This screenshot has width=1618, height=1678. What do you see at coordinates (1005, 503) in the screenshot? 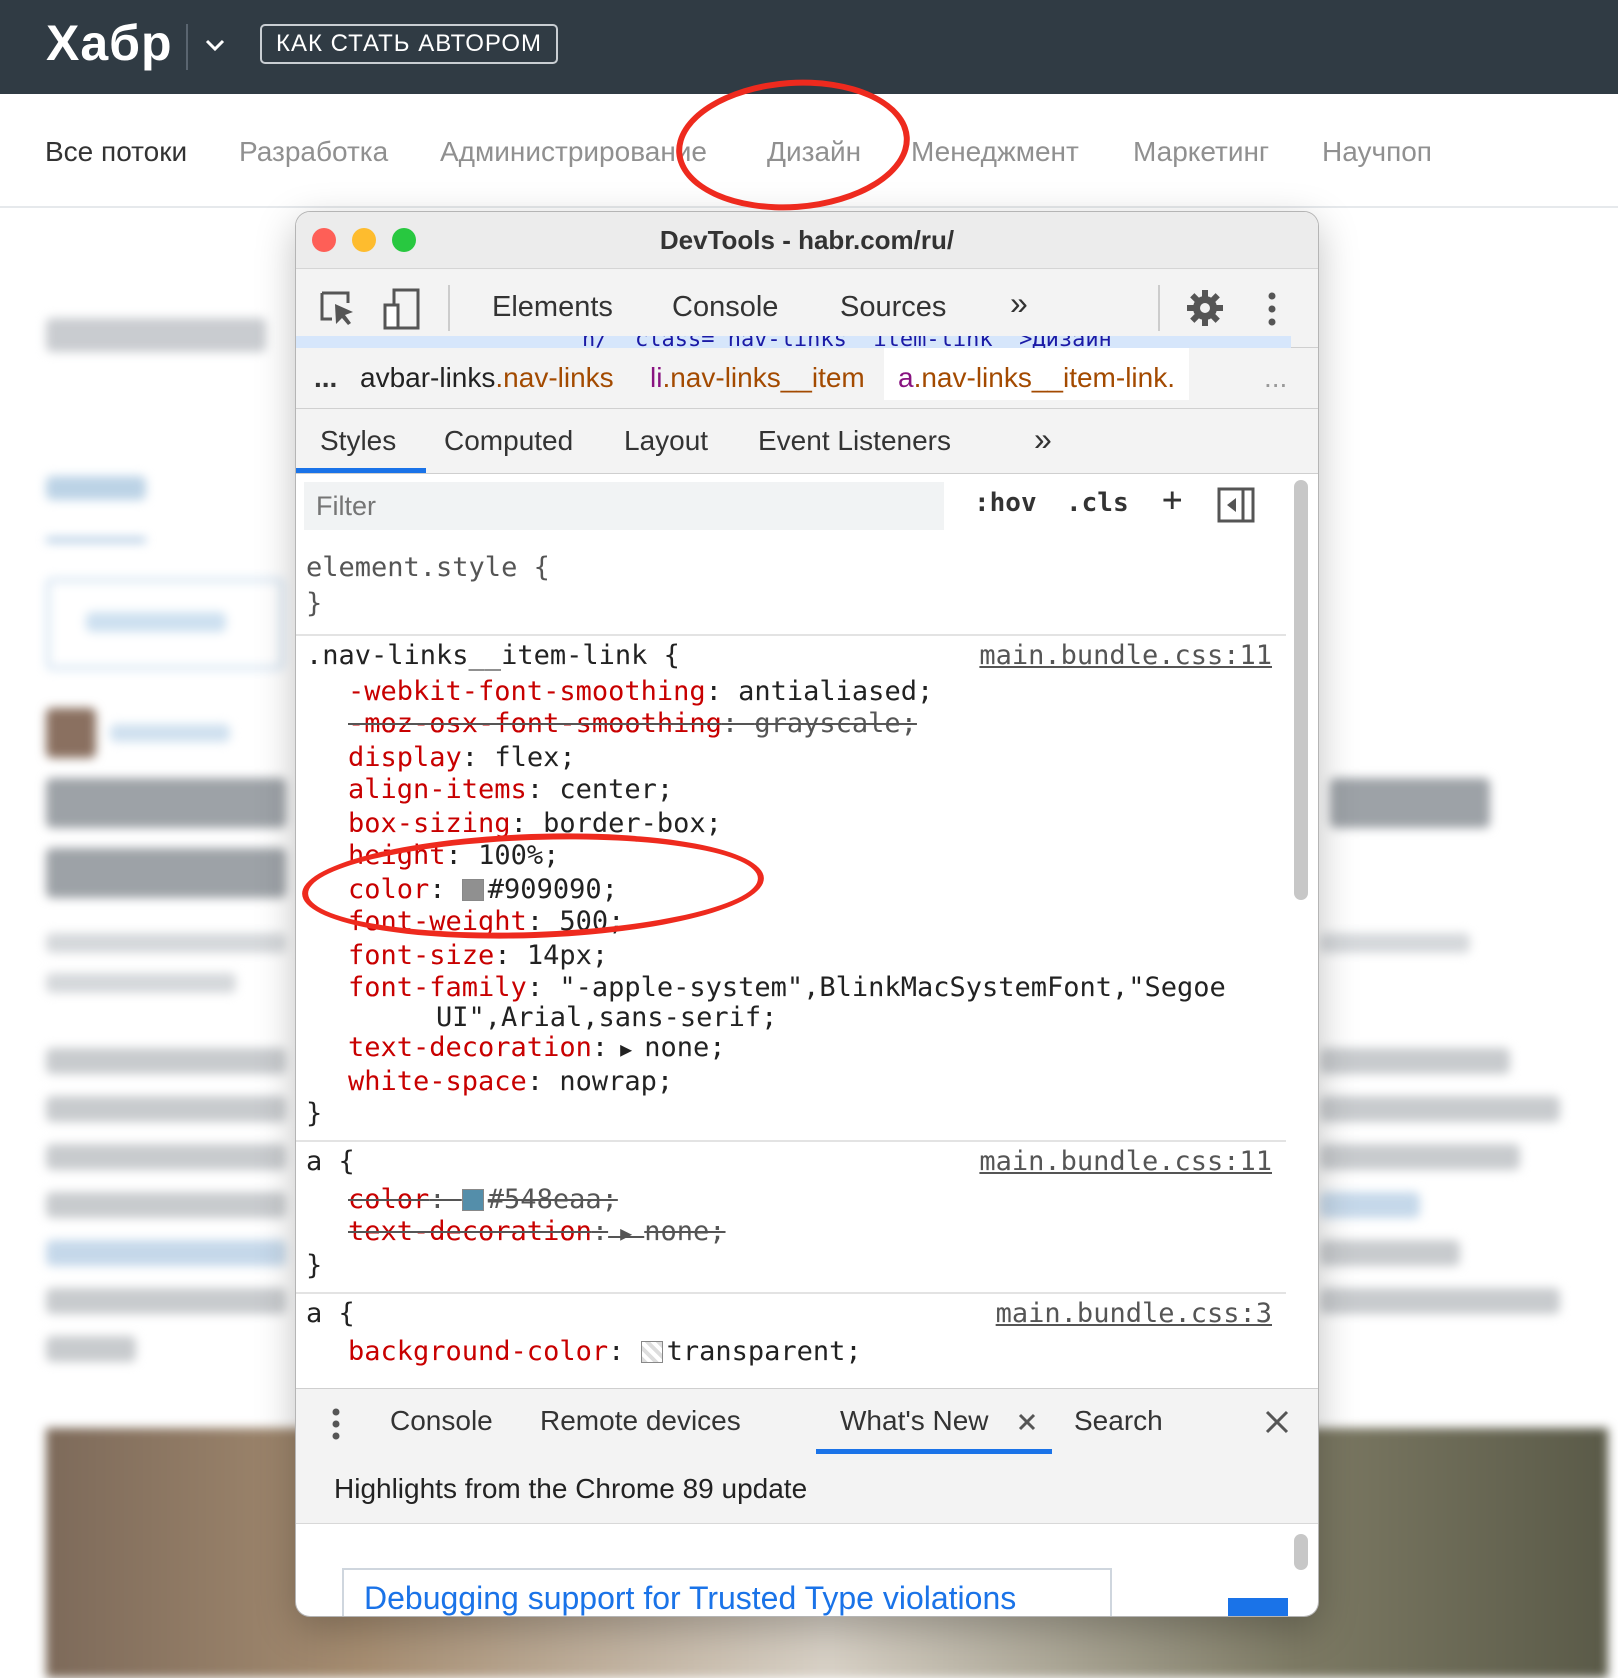
I see `hover-state-toggle: :hov` at bounding box center [1005, 503].